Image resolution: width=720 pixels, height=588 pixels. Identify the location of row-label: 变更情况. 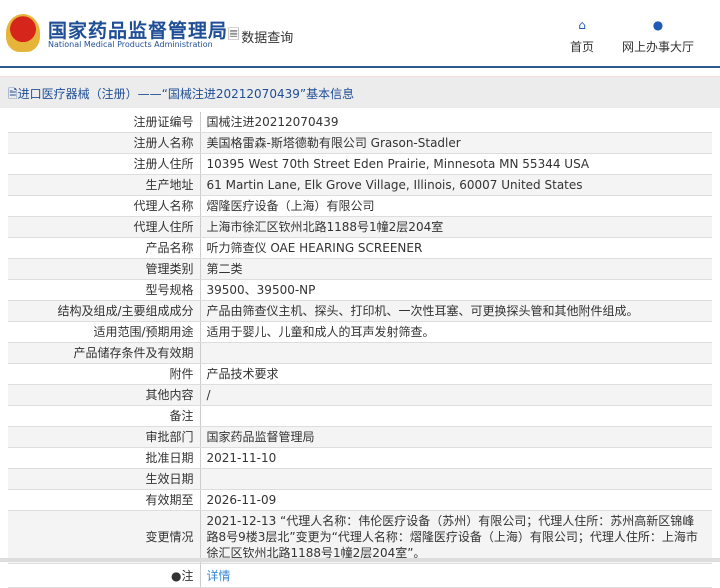
(104, 537).